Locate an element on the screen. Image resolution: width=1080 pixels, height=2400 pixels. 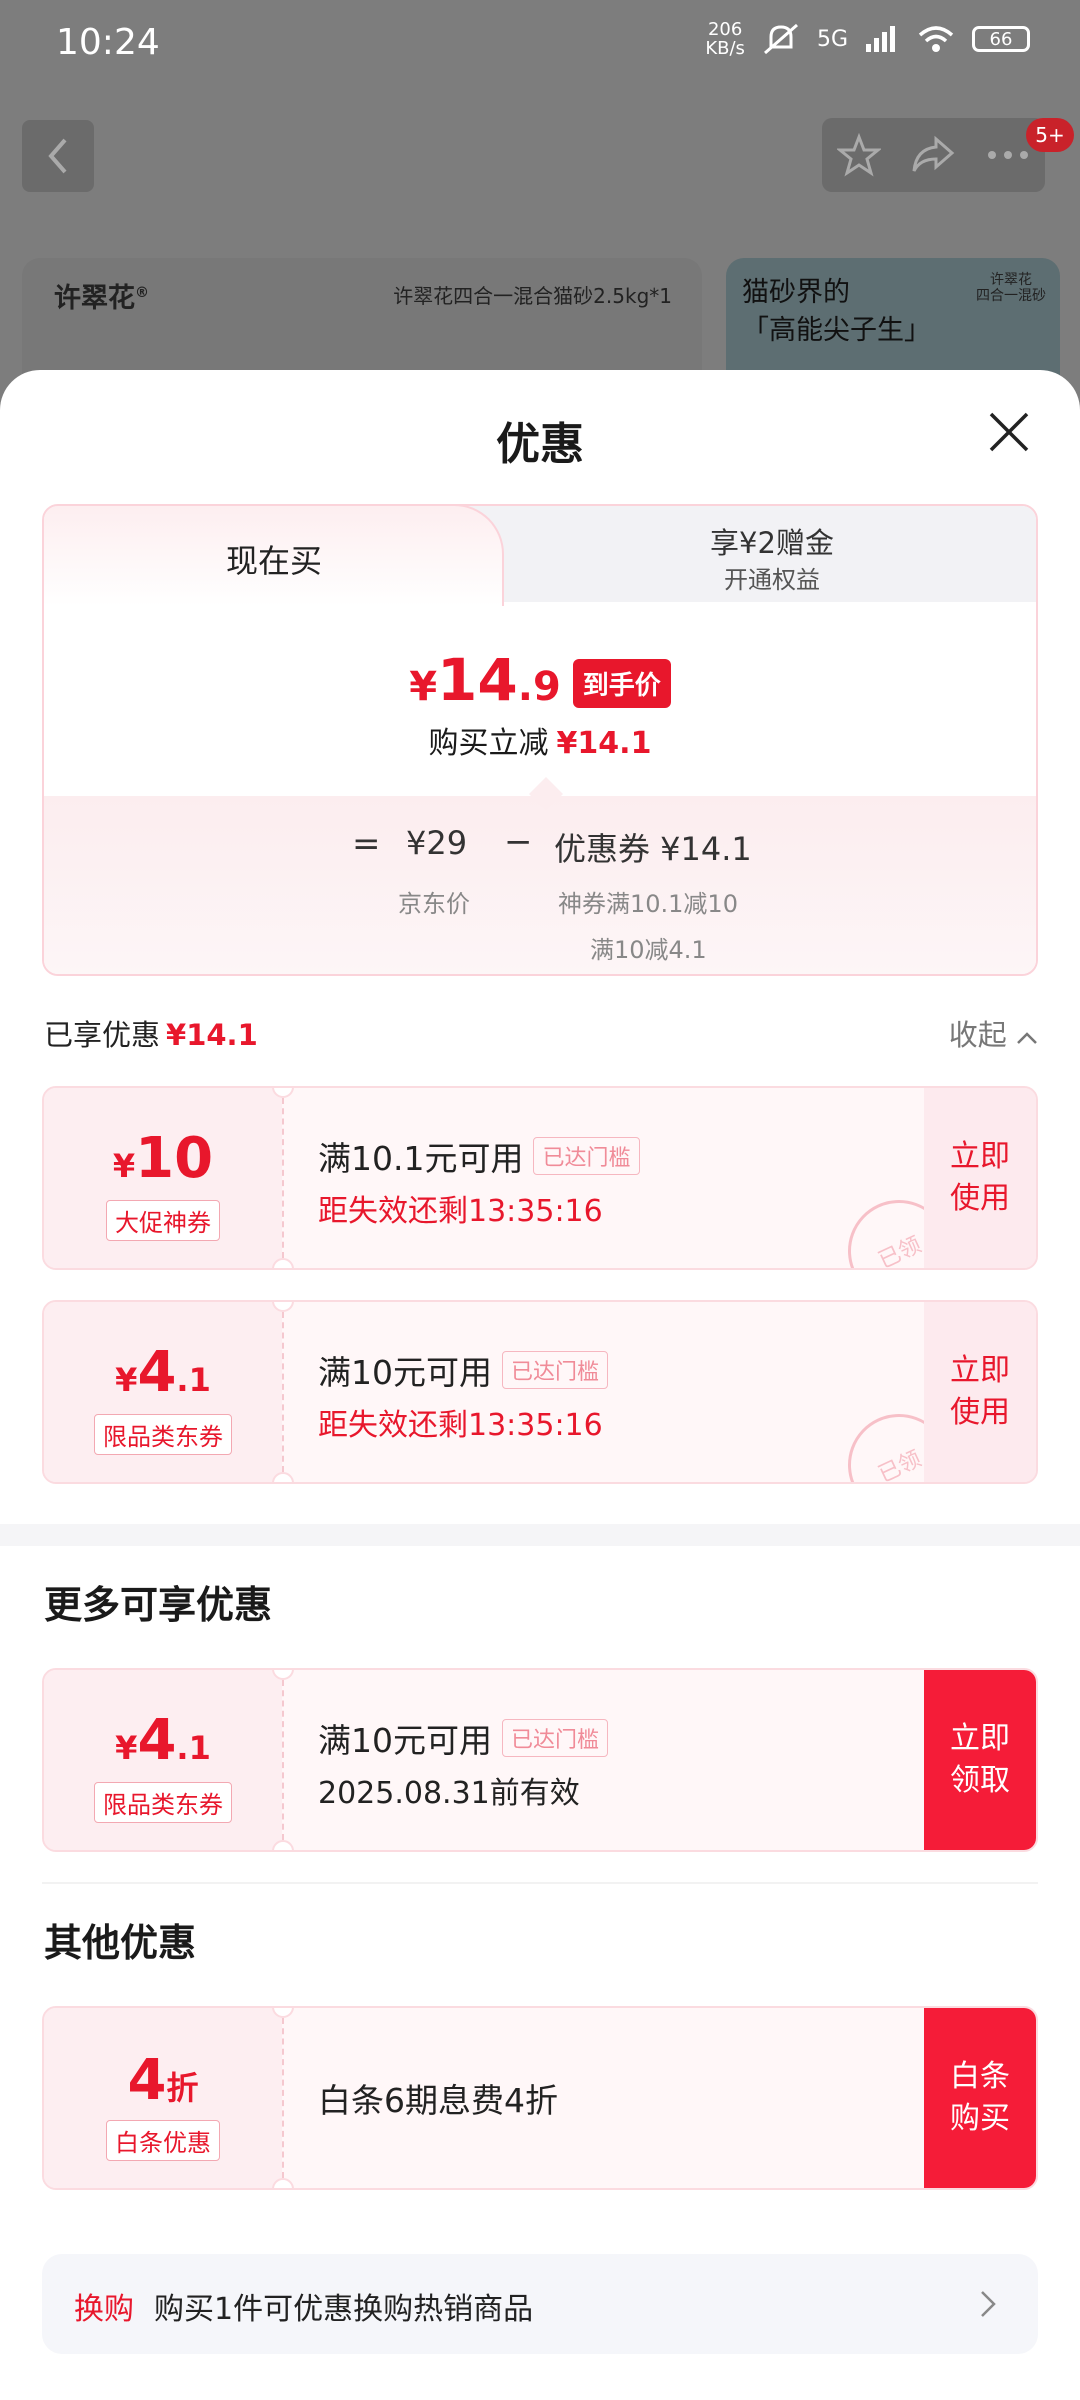
side-tag-line2: 四合一混砂 is located at coordinates (1011, 296).